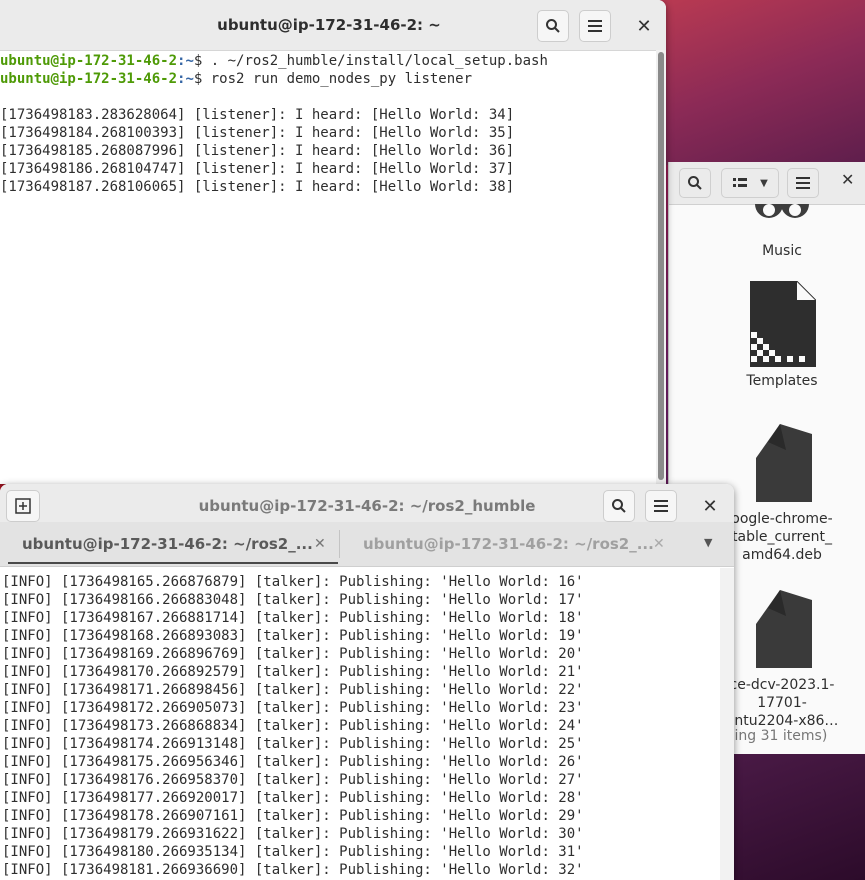  What do you see at coordinates (339, 544) in the screenshot?
I see `tab-divider` at bounding box center [339, 544].